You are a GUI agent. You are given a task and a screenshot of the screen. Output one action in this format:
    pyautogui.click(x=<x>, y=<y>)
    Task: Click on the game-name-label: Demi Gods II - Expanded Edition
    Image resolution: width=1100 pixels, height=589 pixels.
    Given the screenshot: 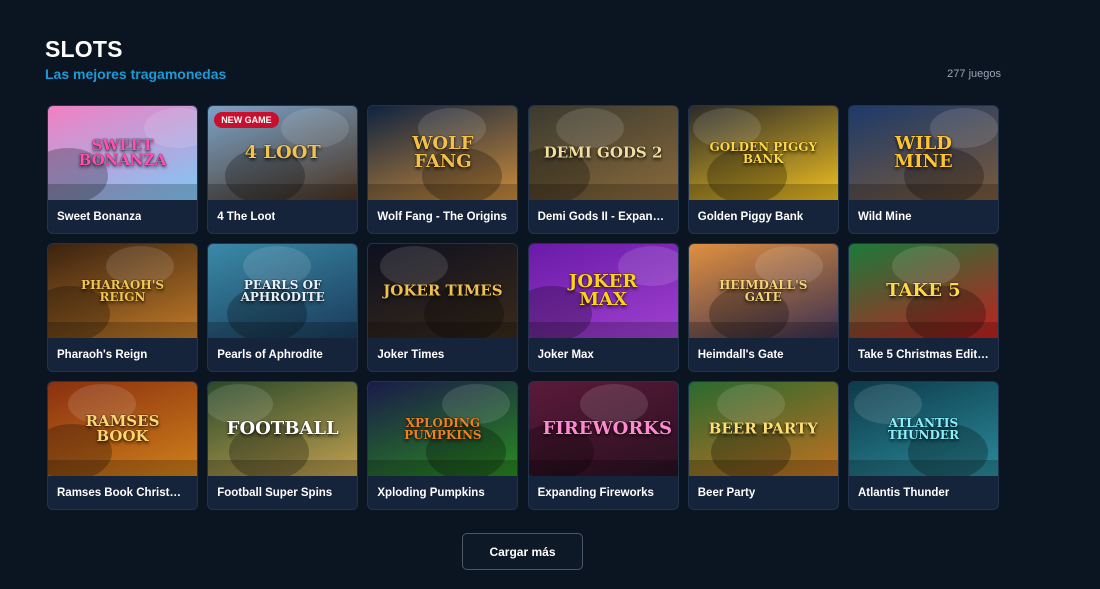 What is the action you would take?
    pyautogui.click(x=603, y=216)
    